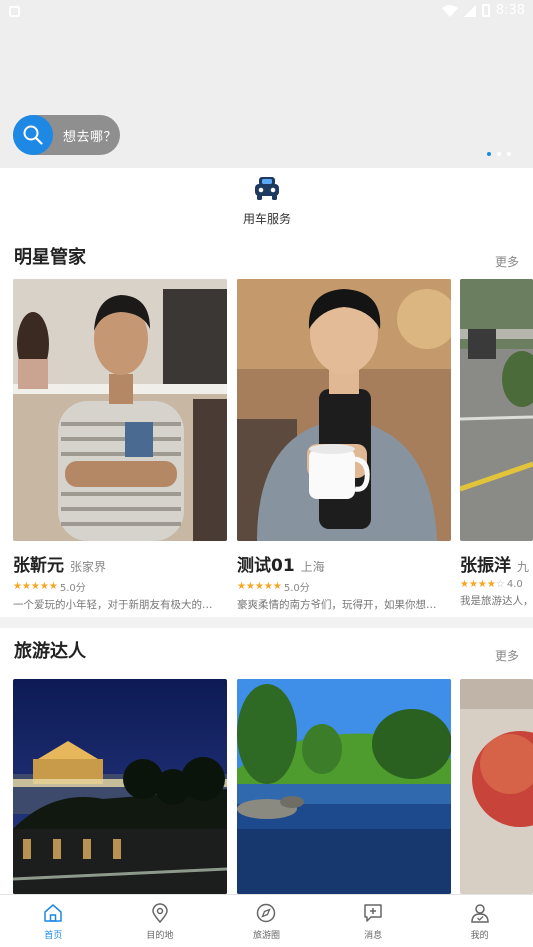 This screenshot has width=533, height=947. What do you see at coordinates (312, 567) in the screenshot?
I see `housekeeper-location: 上海` at bounding box center [312, 567].